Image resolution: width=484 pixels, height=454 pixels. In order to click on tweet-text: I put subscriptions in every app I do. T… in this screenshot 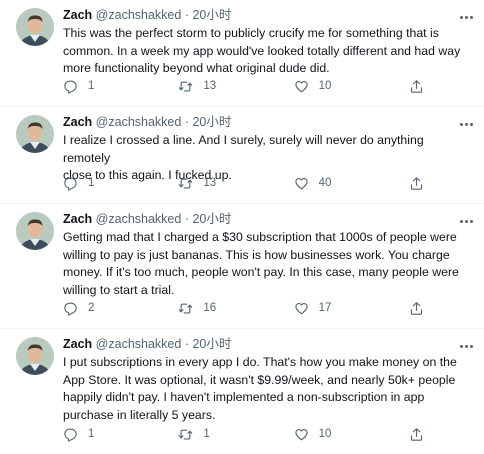, I will do `click(260, 388)`.